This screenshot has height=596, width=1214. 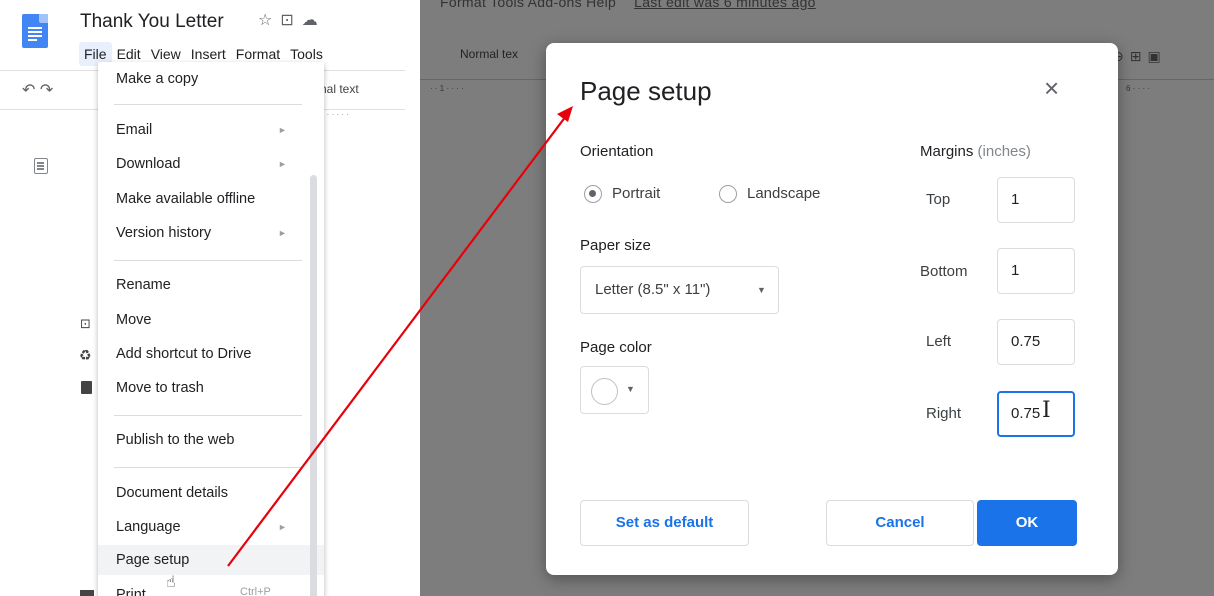 What do you see at coordinates (489, 54) in the screenshot?
I see `background-style-select: Normal tex` at bounding box center [489, 54].